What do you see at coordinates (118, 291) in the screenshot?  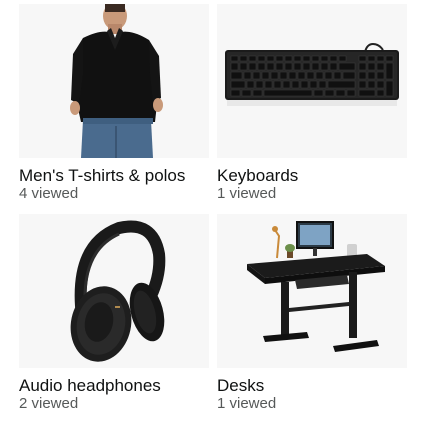 I see `headphones-image` at bounding box center [118, 291].